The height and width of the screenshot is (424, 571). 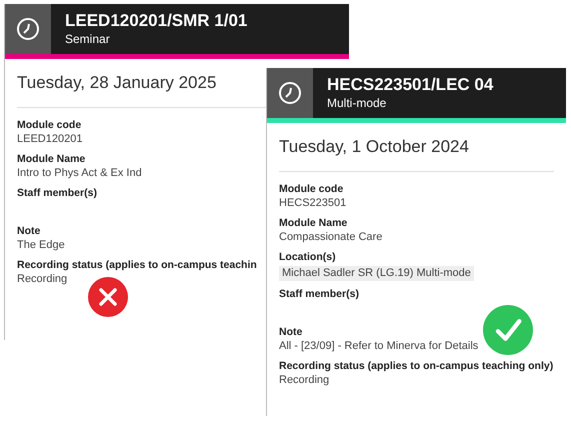 What do you see at coordinates (416, 366) in the screenshot?
I see `field-label: Recording status (applies to on-campus teaching only)` at bounding box center [416, 366].